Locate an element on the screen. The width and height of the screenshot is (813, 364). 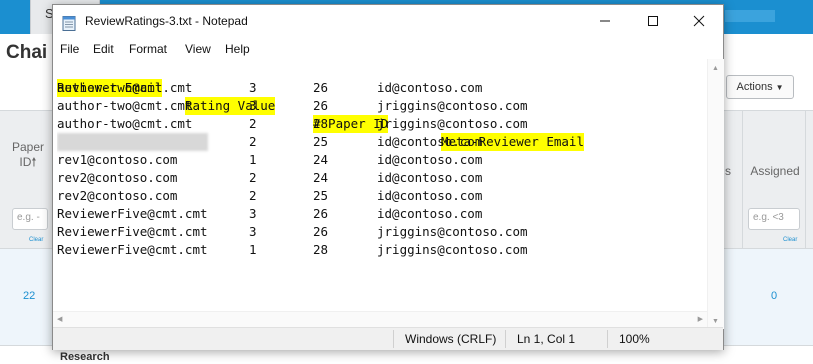
minimize-button is located at coordinates (606, 21).